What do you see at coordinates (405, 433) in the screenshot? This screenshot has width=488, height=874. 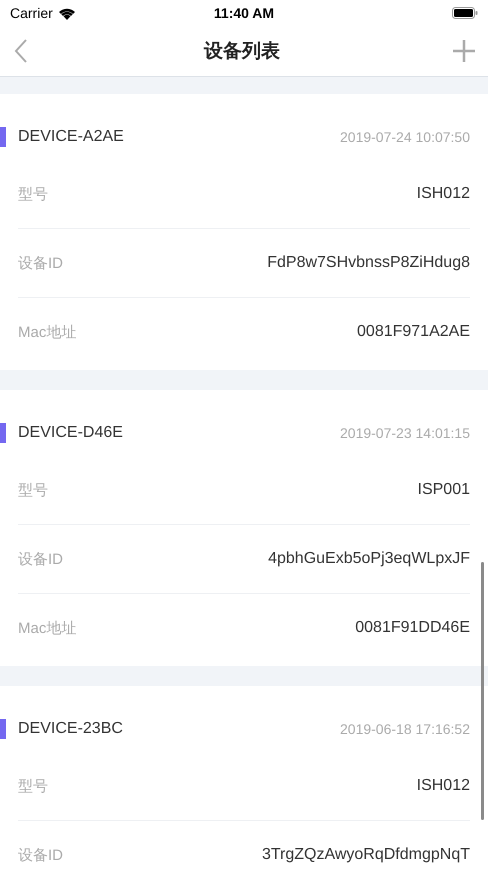 I see `device-time: 2019-07-23 14:01:15` at bounding box center [405, 433].